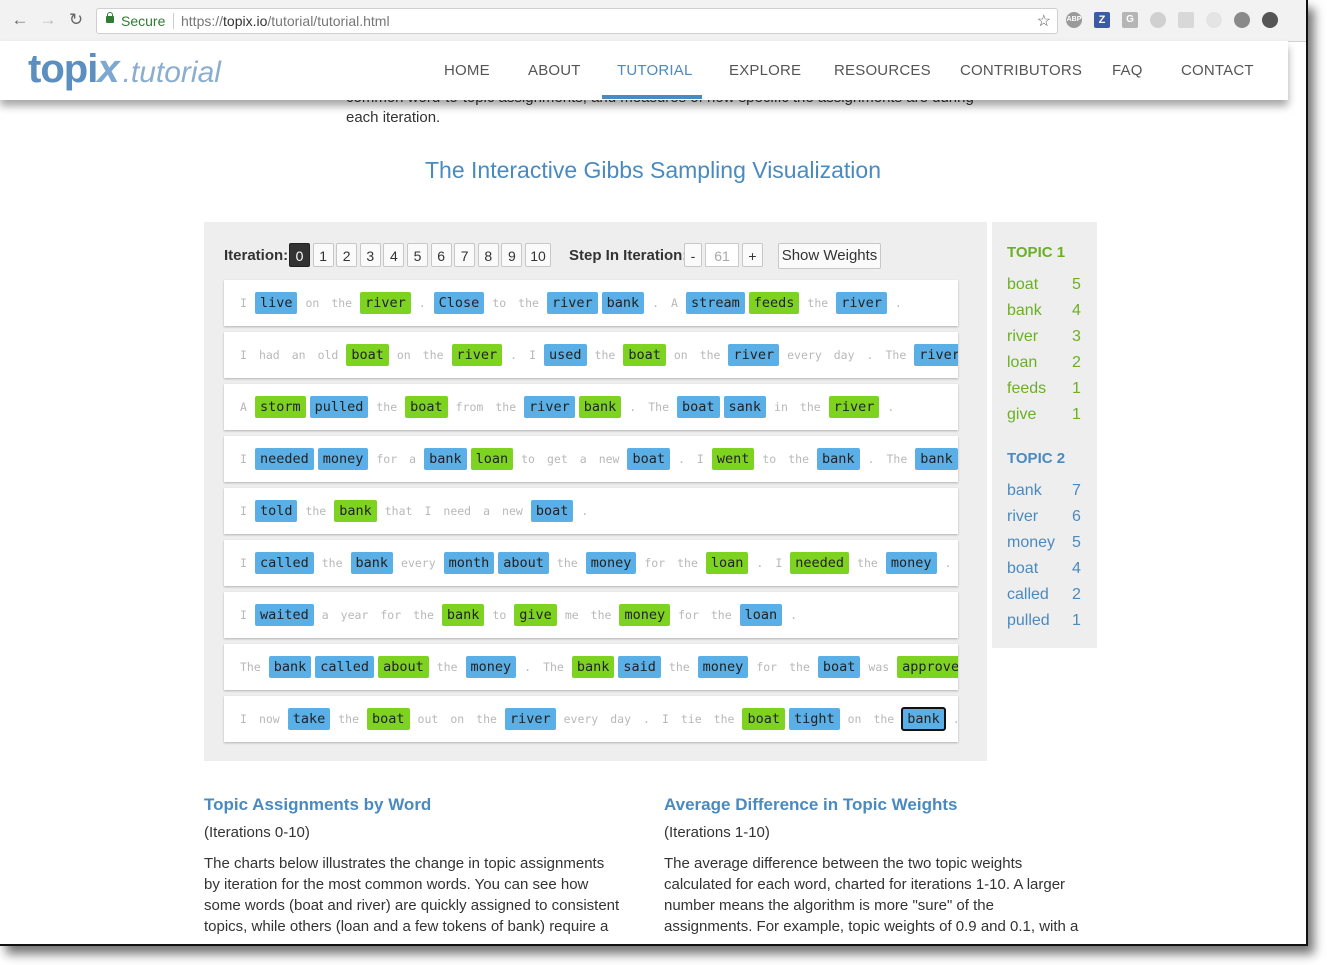  What do you see at coordinates (1214, 20) in the screenshot?
I see `circle-extension-icon` at bounding box center [1214, 20].